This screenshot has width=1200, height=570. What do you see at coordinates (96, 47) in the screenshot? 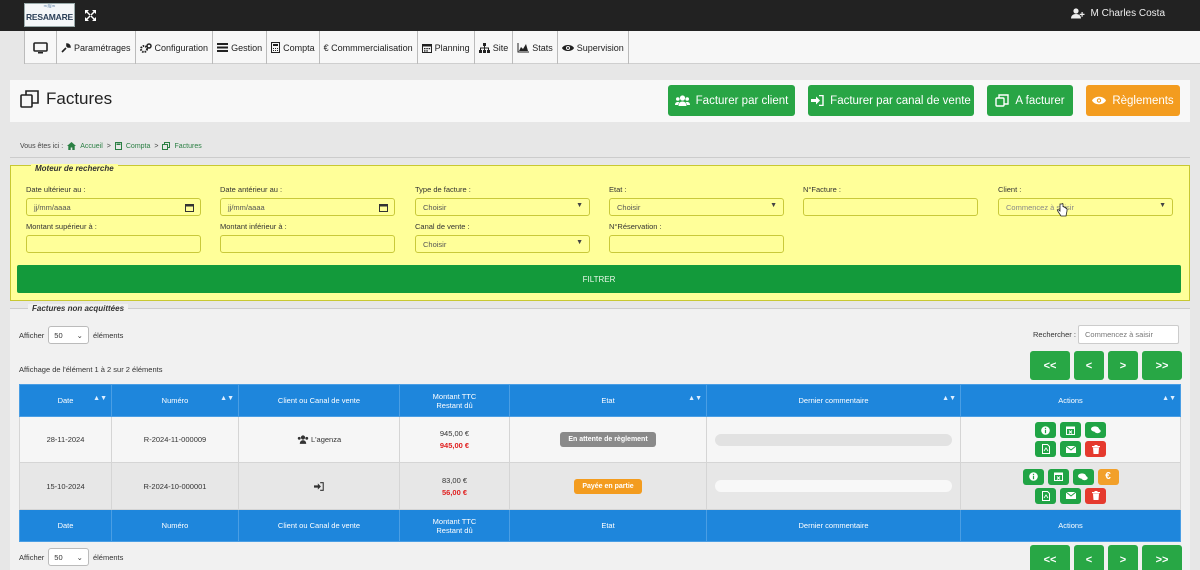
I see `menu-item-parametrages: Paramétrages` at bounding box center [96, 47].